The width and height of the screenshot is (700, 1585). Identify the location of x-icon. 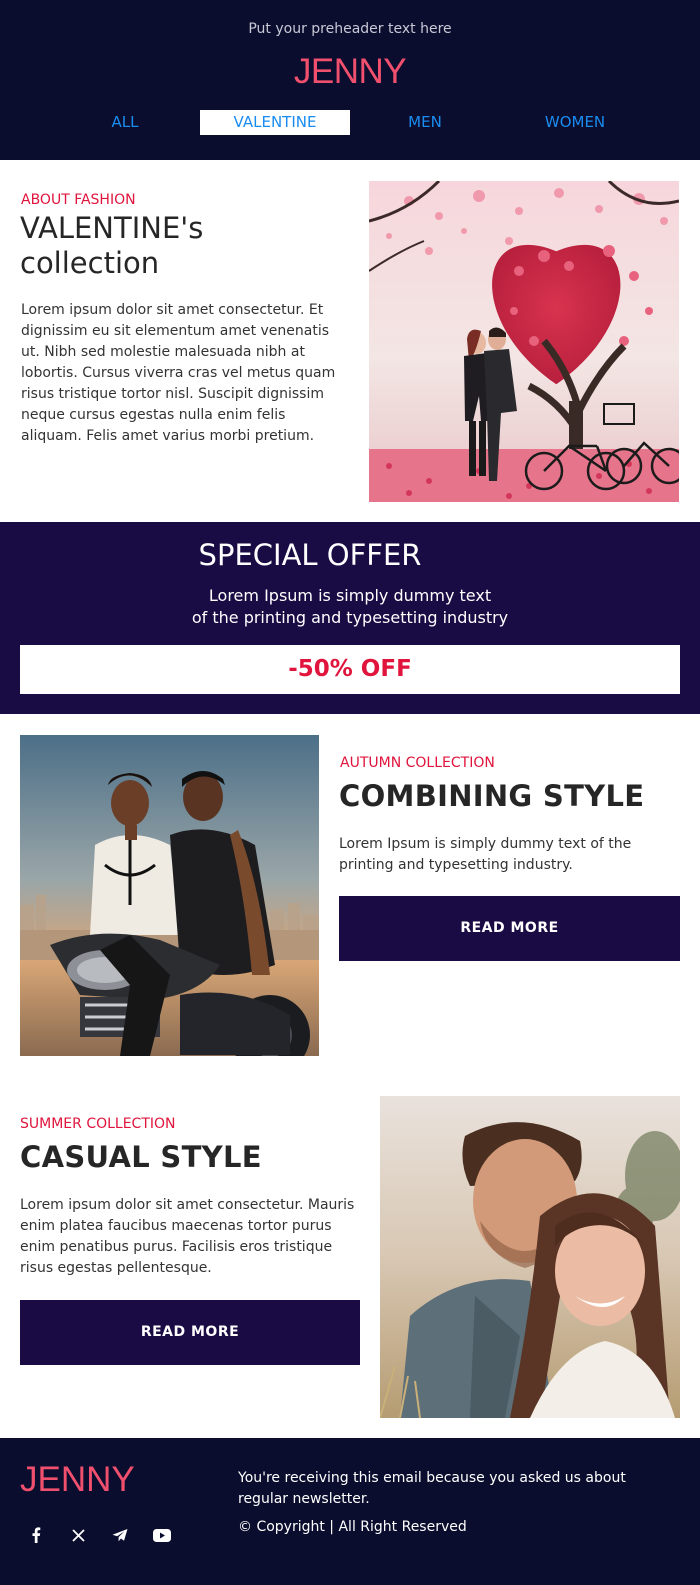
(78, 1535).